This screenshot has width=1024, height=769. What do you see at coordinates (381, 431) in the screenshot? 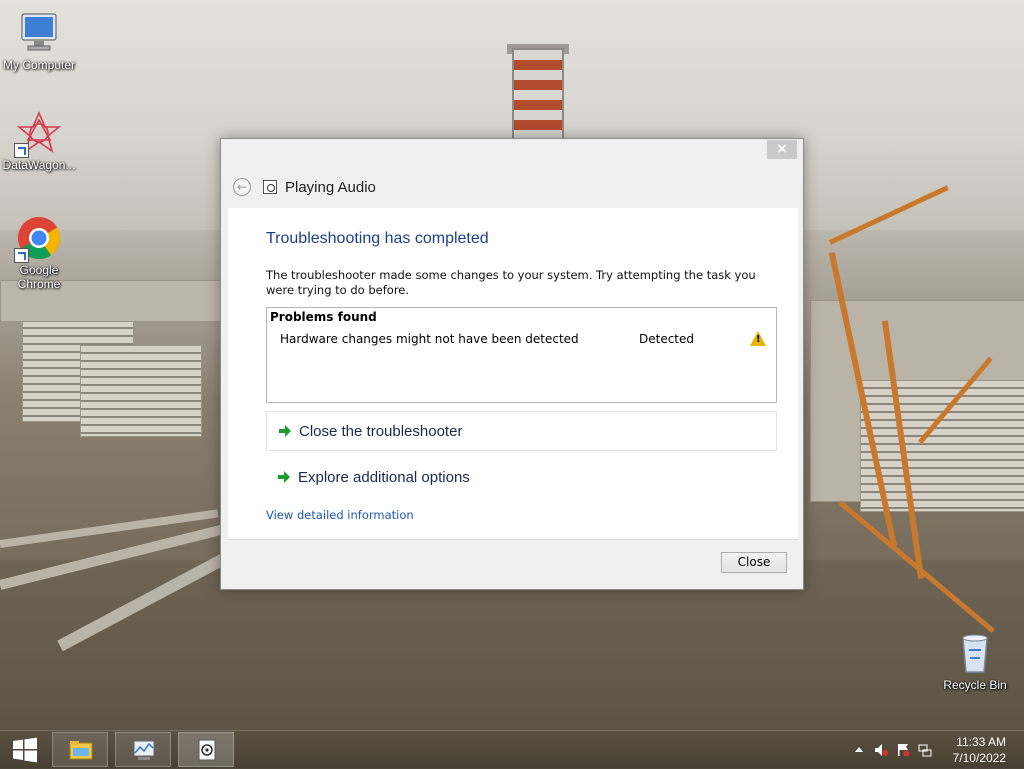
I see `command-label: Close the troubleshooter` at bounding box center [381, 431].